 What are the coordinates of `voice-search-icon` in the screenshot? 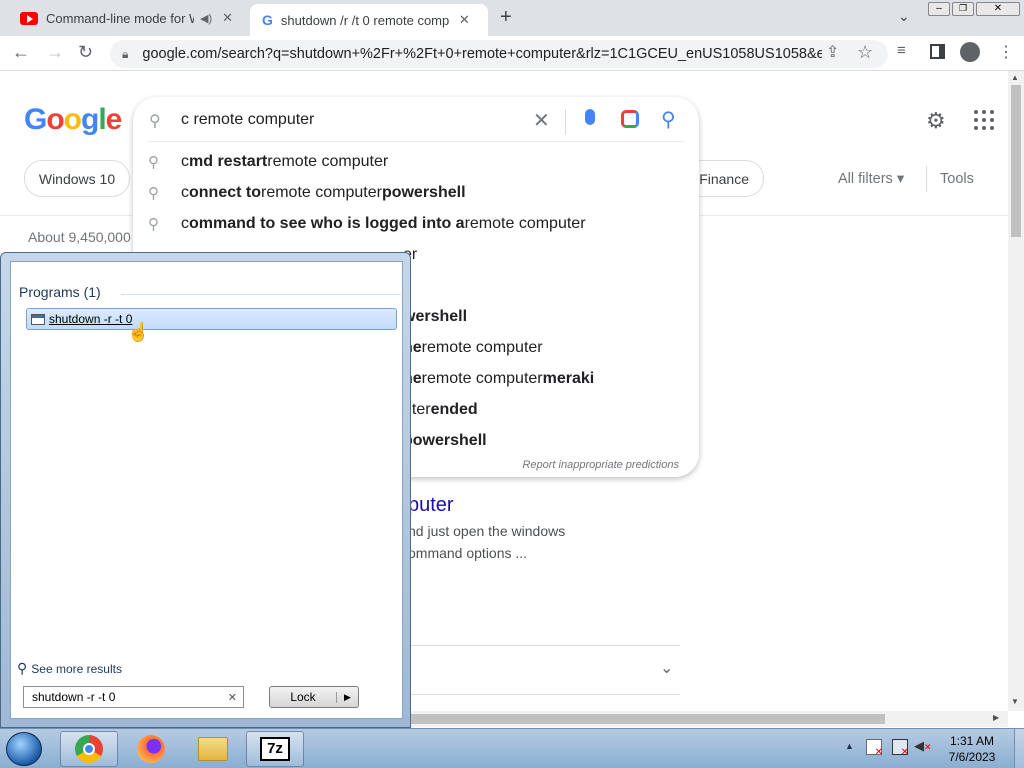 It's located at (590, 117).